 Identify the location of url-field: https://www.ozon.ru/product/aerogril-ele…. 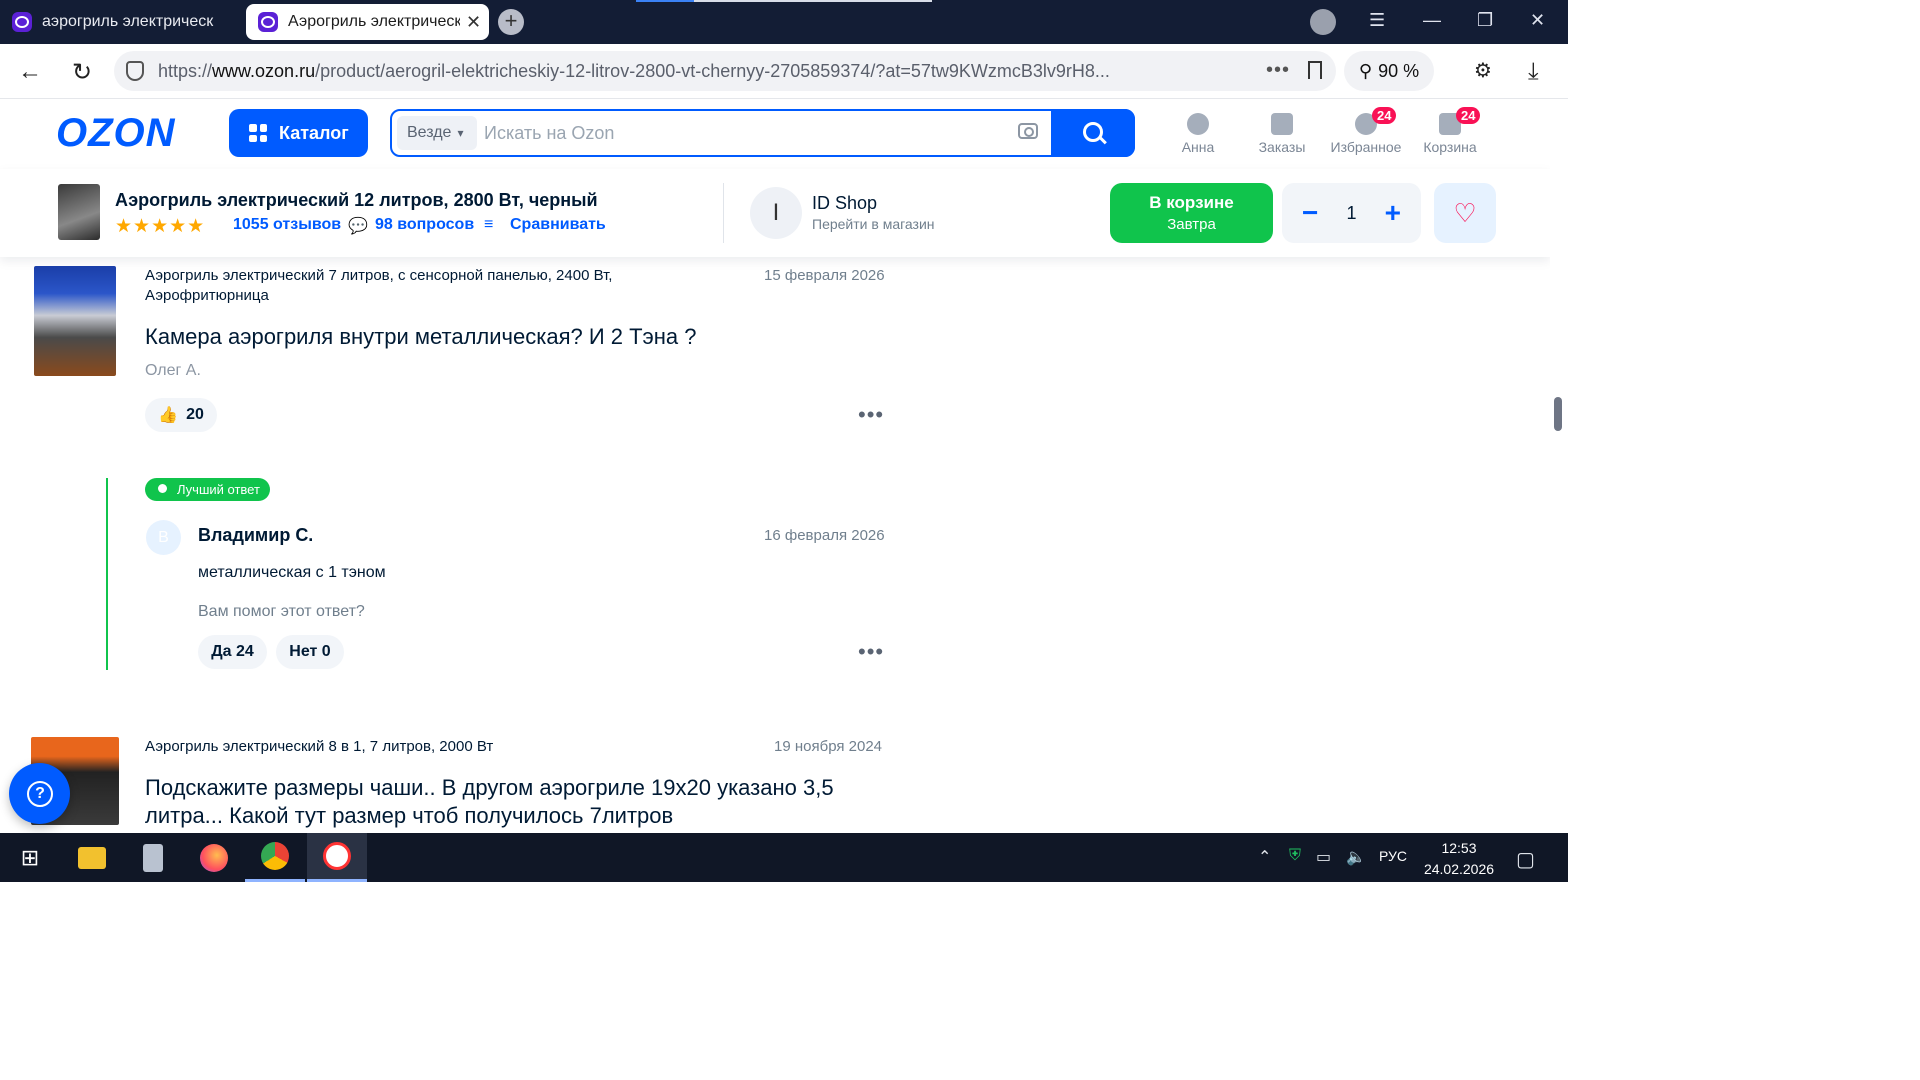
(725, 71).